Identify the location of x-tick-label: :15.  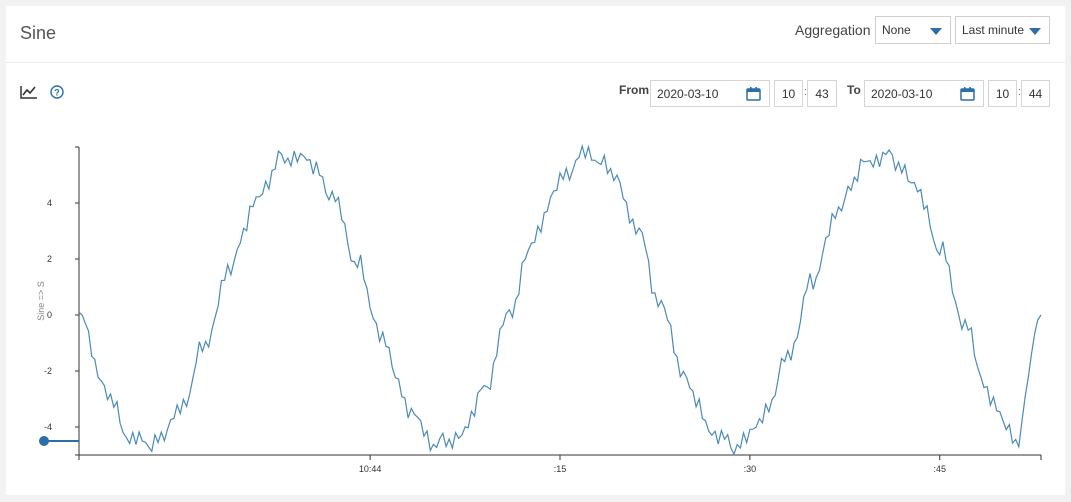
(560, 469).